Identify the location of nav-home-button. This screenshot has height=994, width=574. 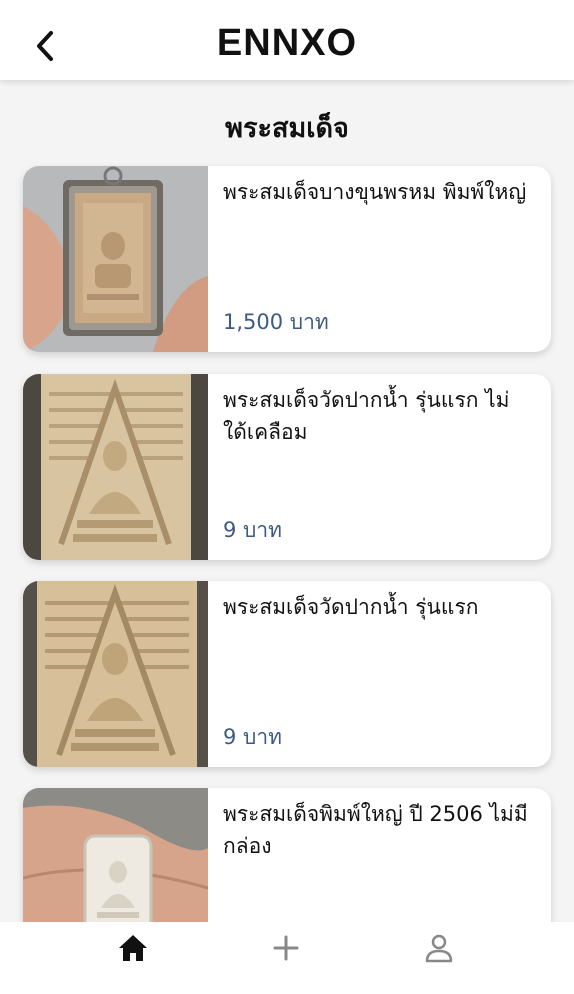
(133, 948).